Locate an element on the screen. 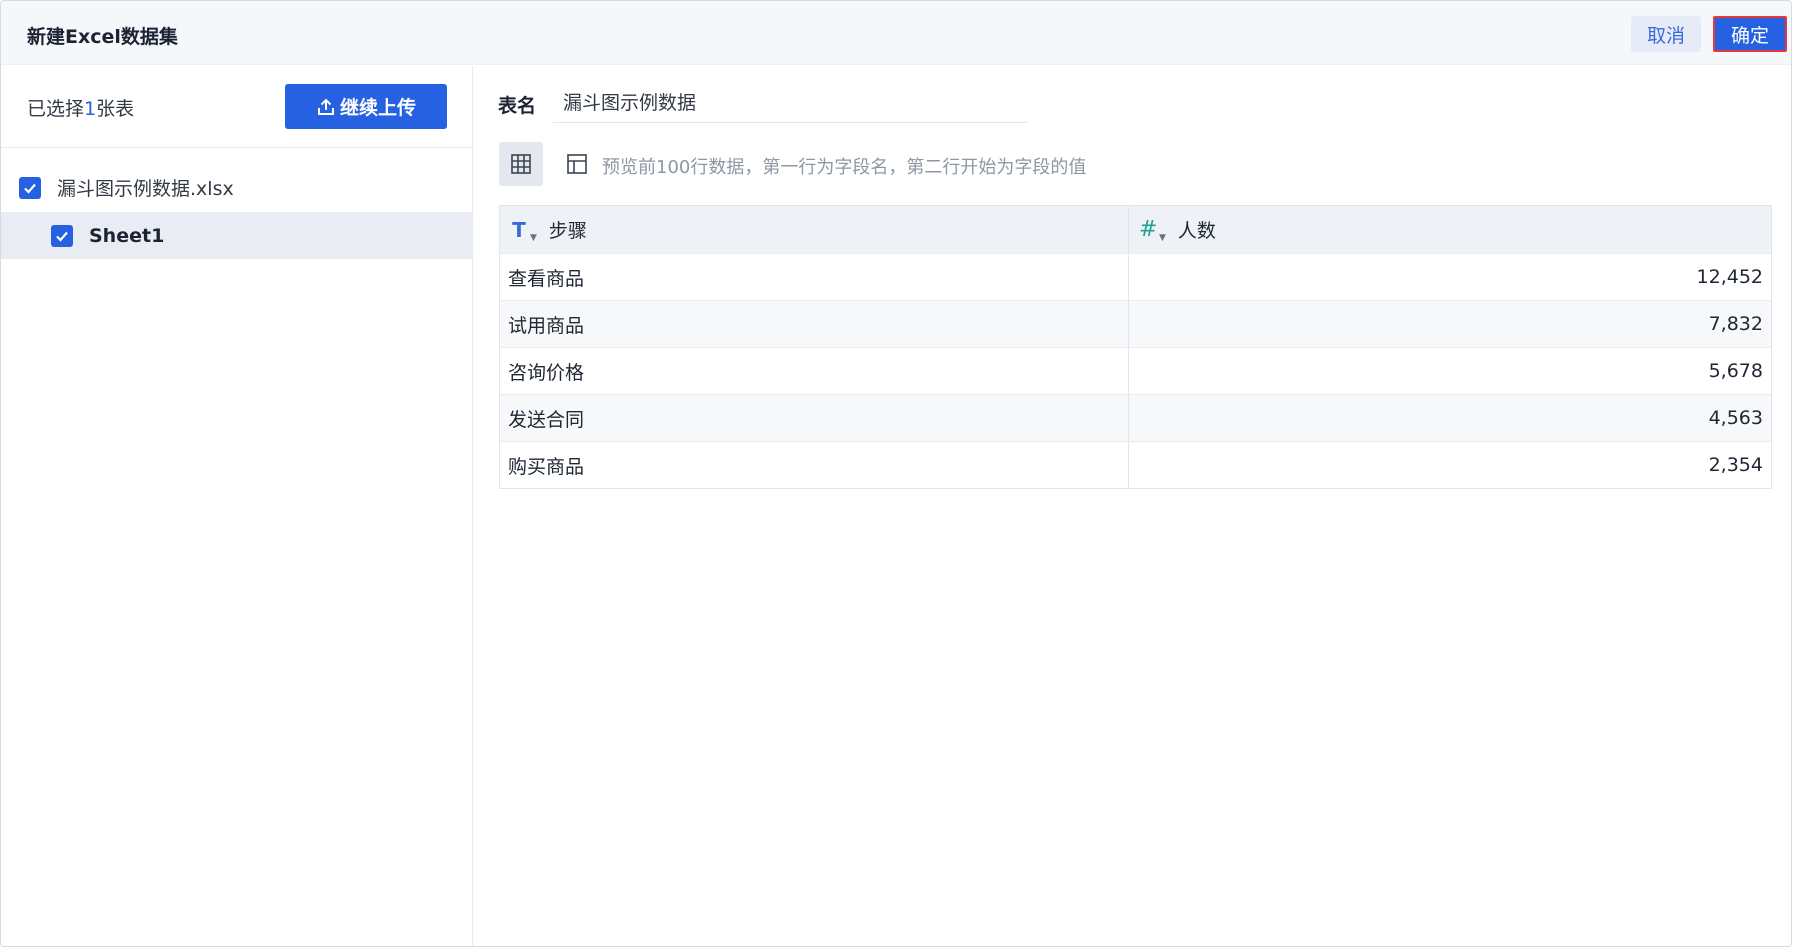  table-layout-icon is located at coordinates (577, 164).